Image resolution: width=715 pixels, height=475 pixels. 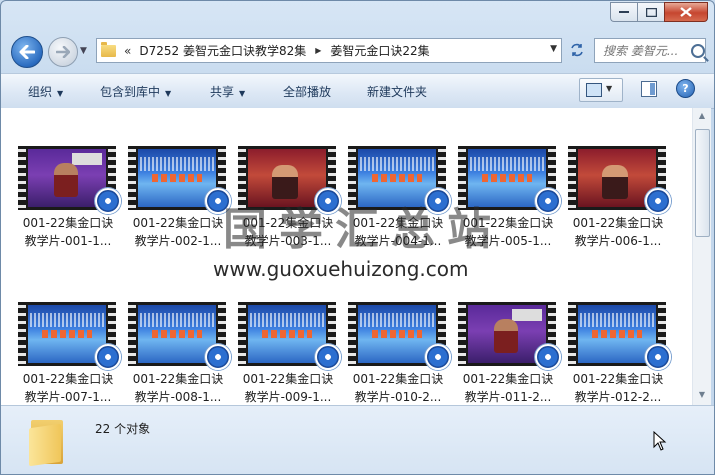 I want to click on forward-button, so click(x=63, y=52).